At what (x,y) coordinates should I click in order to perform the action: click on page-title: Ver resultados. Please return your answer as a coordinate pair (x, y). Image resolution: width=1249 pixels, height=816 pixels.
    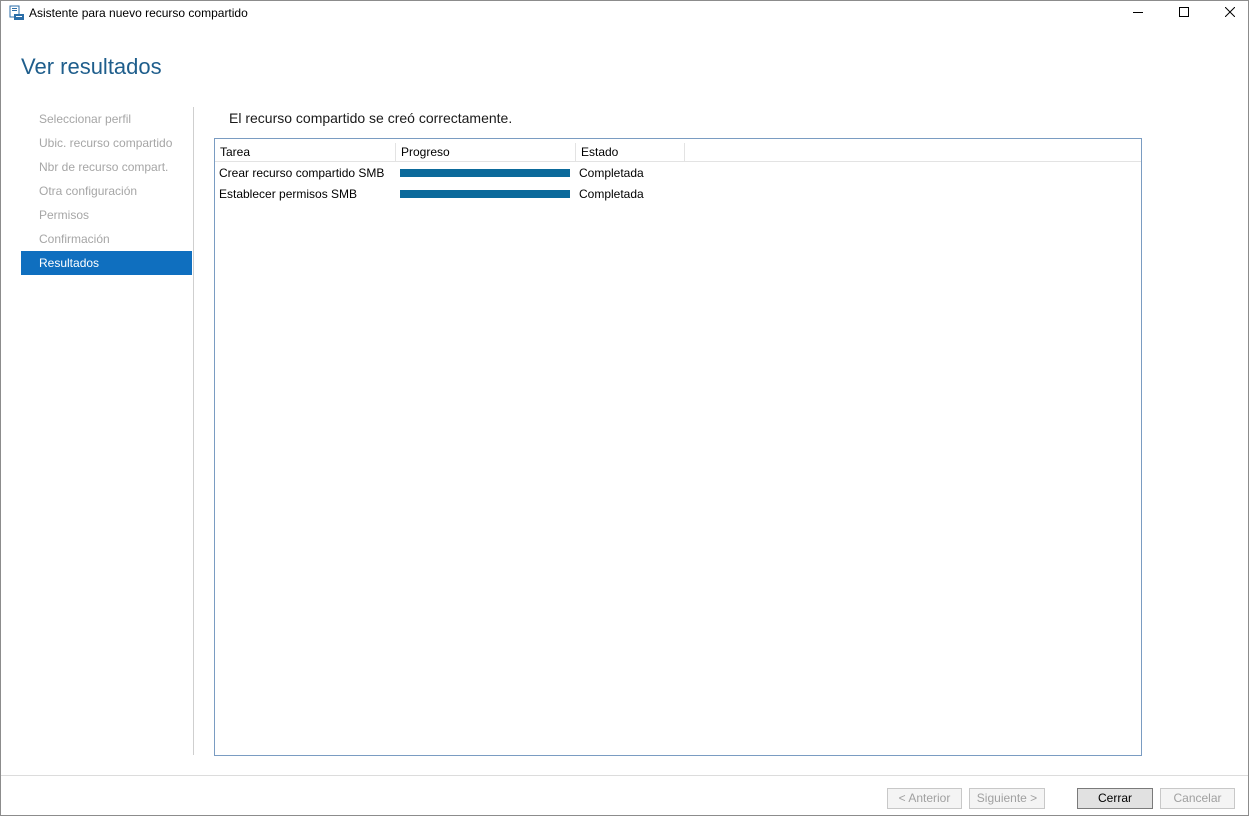
    Looking at the image, I should click on (91, 66).